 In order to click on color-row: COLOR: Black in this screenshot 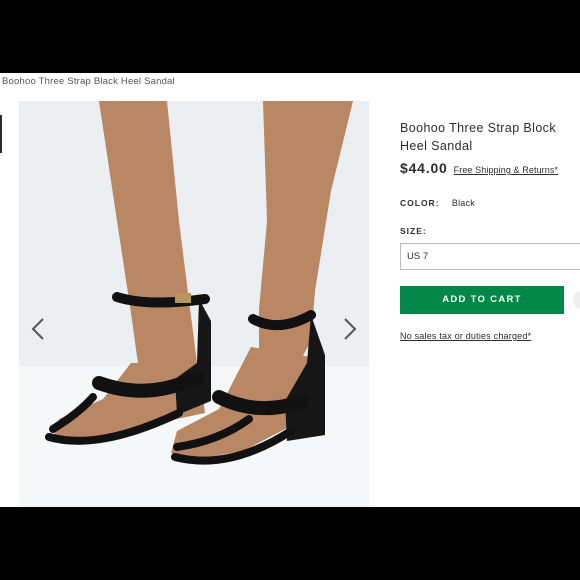, I will do `click(437, 203)`.